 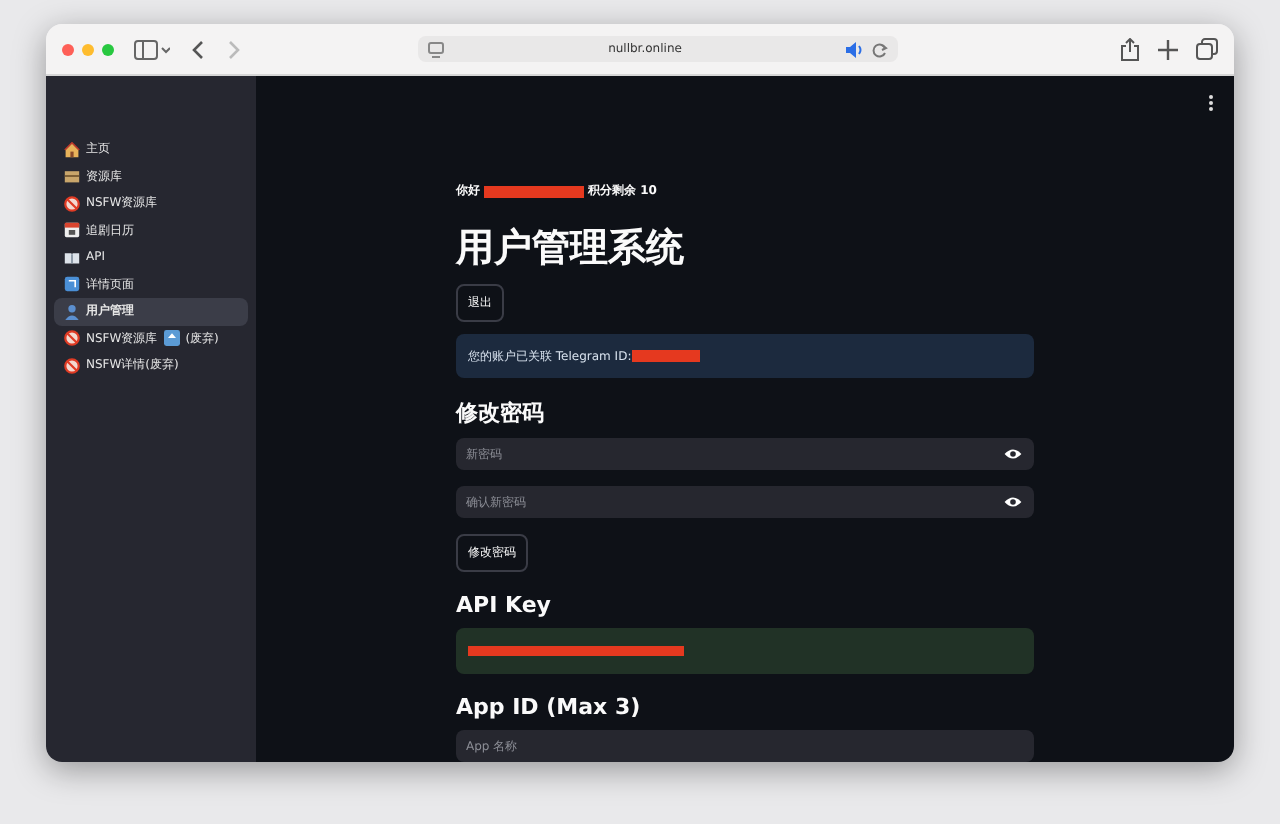 I want to click on reload-icon, so click(x=880, y=49).